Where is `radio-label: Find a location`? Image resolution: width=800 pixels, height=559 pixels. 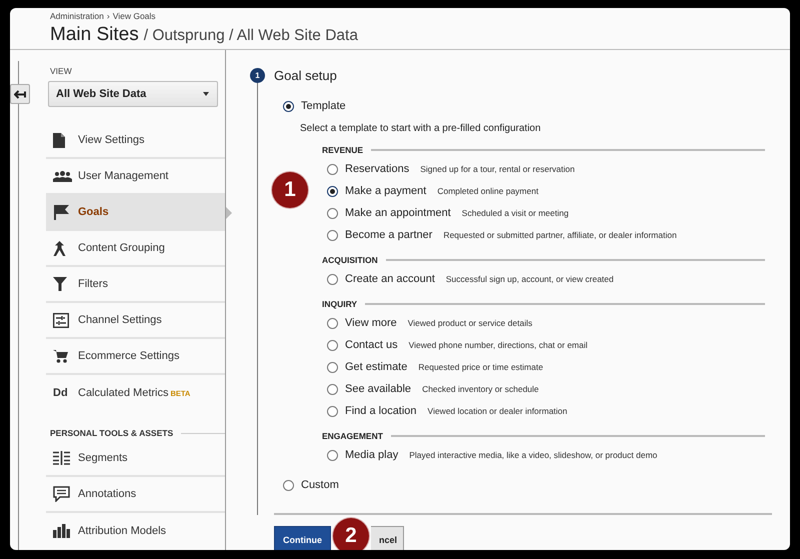
radio-label: Find a location is located at coordinates (381, 411).